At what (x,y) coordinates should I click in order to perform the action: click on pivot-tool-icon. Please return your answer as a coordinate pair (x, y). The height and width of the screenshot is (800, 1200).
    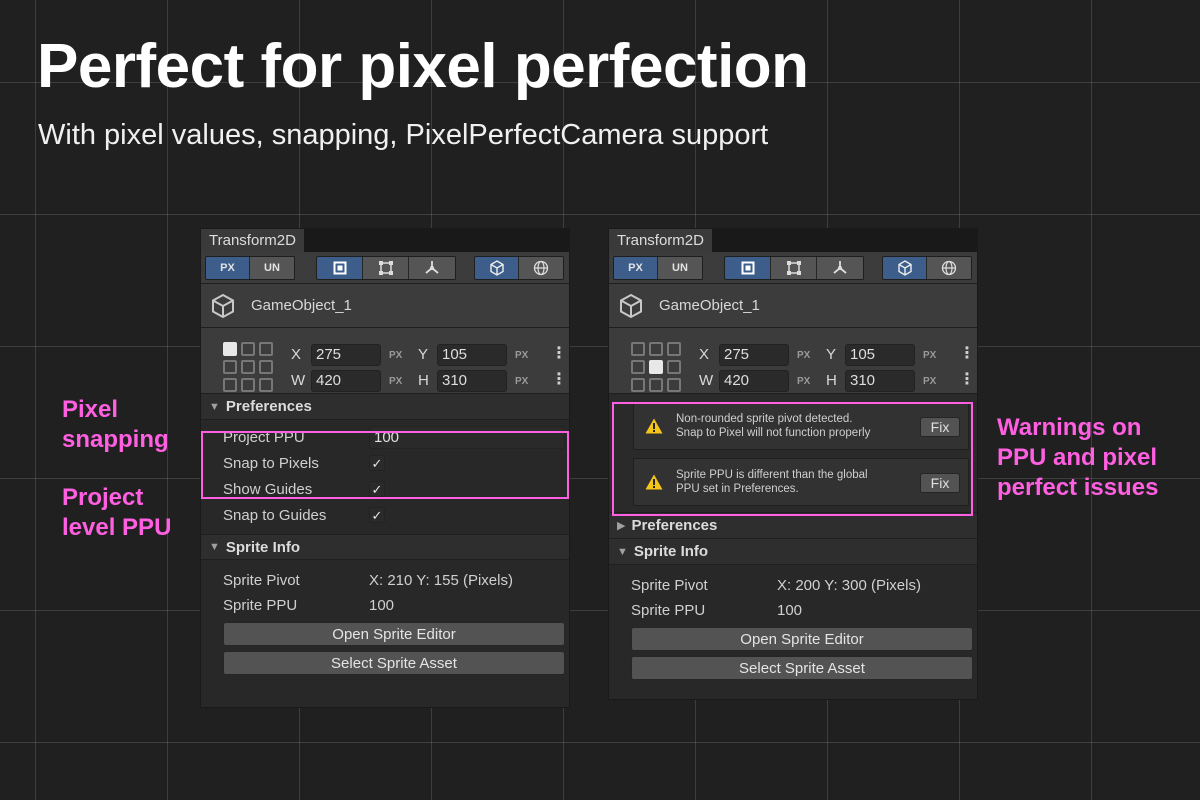
    Looking at the image, I should click on (840, 267).